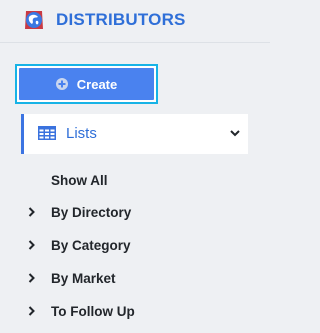 The width and height of the screenshot is (320, 333). Describe the element at coordinates (97, 84) in the screenshot. I see `create-button-label: Create` at that location.